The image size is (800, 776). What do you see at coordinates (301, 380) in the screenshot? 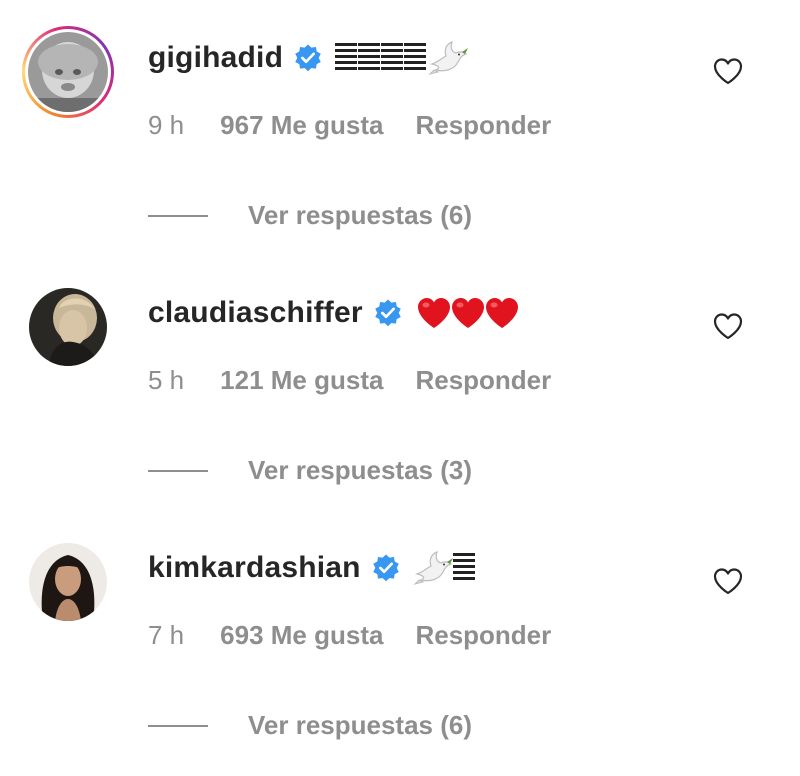
I see `likes-count: 121 Me gusta` at bounding box center [301, 380].